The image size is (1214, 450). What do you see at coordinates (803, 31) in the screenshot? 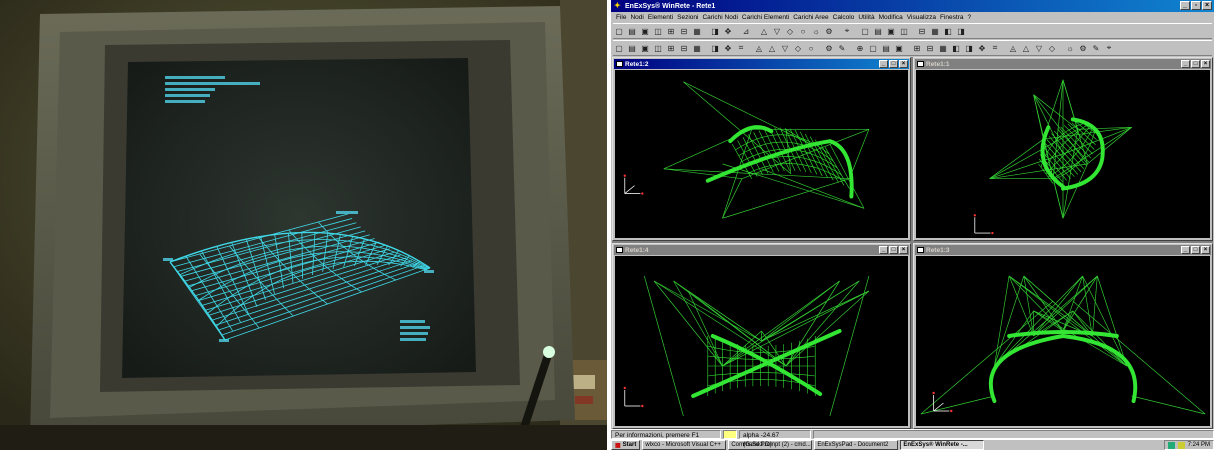
I see `eye-icon: ○` at bounding box center [803, 31].